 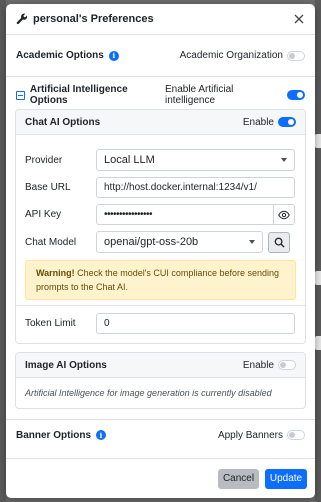 What do you see at coordinates (299, 19) in the screenshot?
I see `close-icon` at bounding box center [299, 19].